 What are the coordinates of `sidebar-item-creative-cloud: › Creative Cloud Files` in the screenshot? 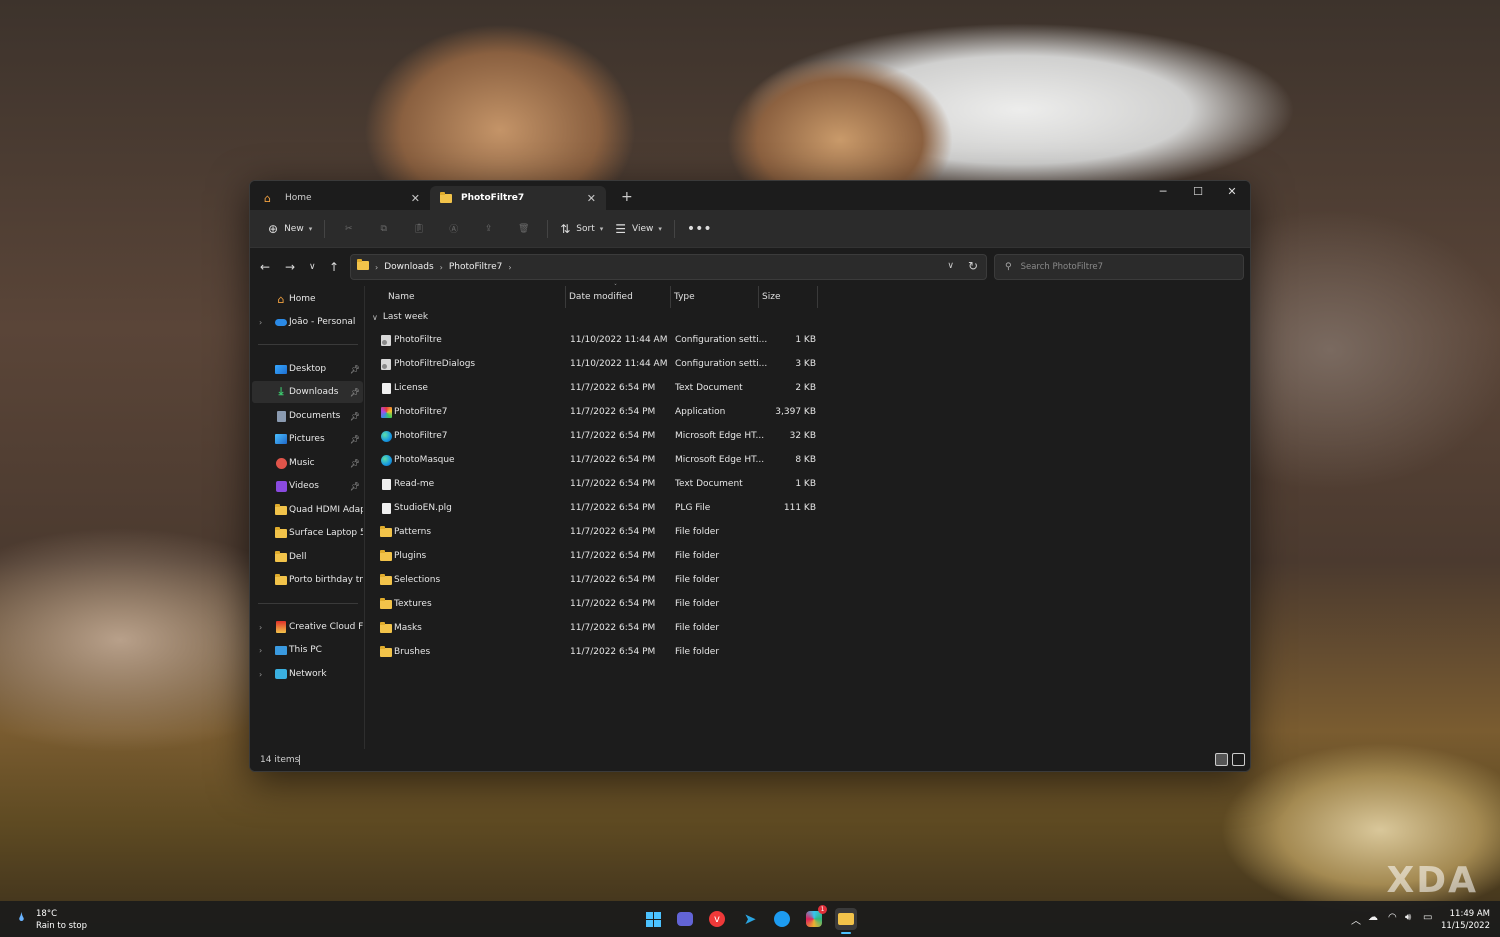 It's located at (307, 627).